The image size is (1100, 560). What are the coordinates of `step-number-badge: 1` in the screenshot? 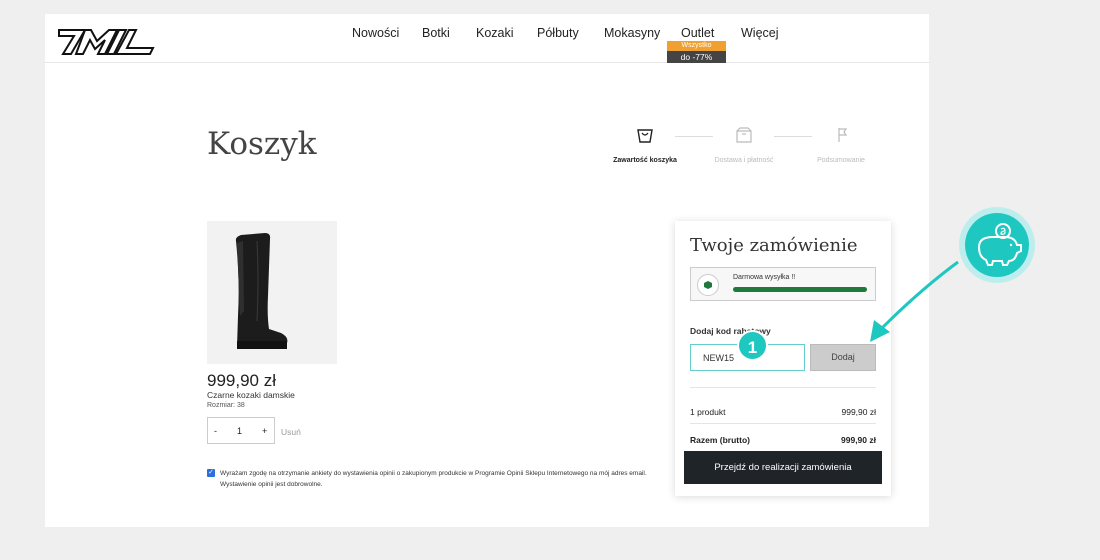 It's located at (752, 345).